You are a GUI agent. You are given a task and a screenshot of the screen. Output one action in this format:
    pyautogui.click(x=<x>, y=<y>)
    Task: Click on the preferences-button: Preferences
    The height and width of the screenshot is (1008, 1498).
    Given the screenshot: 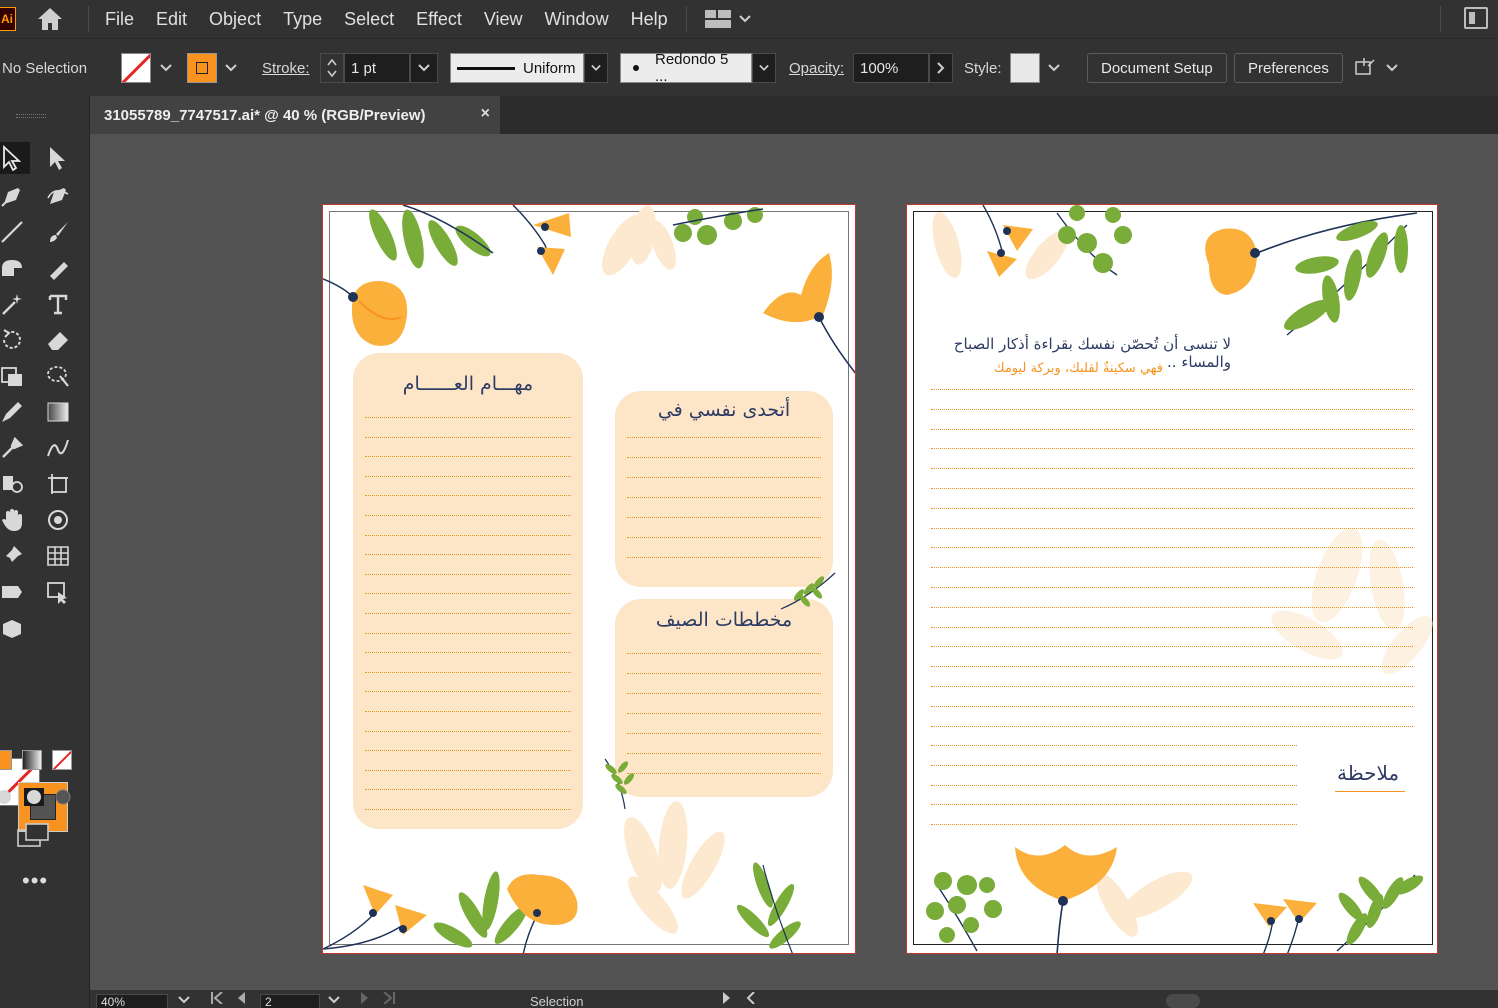 What is the action you would take?
    pyautogui.click(x=1288, y=68)
    